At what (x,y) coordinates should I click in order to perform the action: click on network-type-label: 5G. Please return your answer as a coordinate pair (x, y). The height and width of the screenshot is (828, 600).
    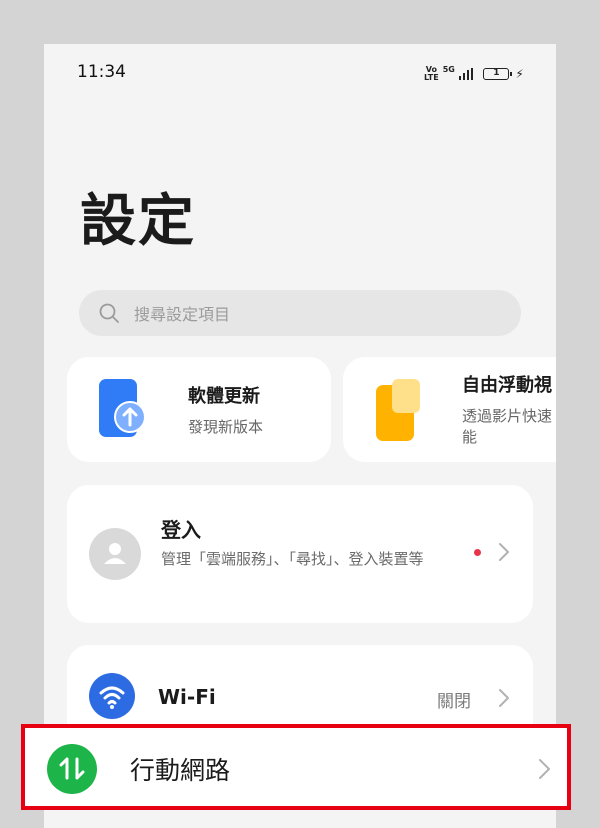
    Looking at the image, I should click on (448, 69).